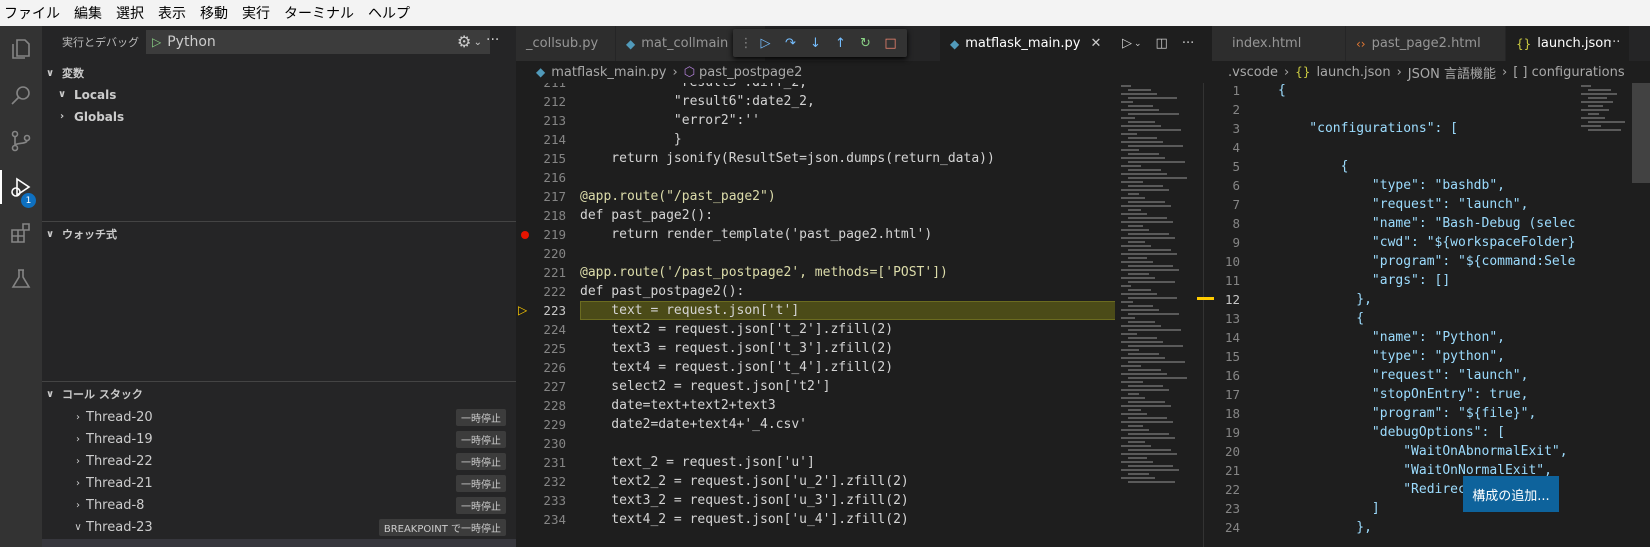 This screenshot has height=547, width=1650. I want to click on line-number: 16, so click(1232, 375).